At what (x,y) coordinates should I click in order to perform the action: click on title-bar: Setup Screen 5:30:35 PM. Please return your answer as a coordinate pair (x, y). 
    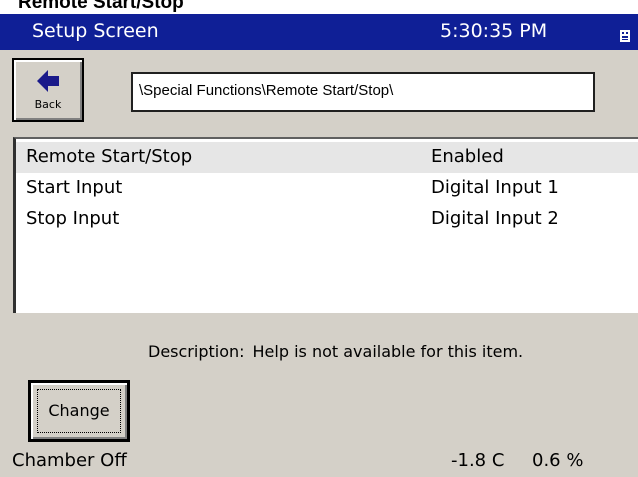
    Looking at the image, I should click on (319, 32).